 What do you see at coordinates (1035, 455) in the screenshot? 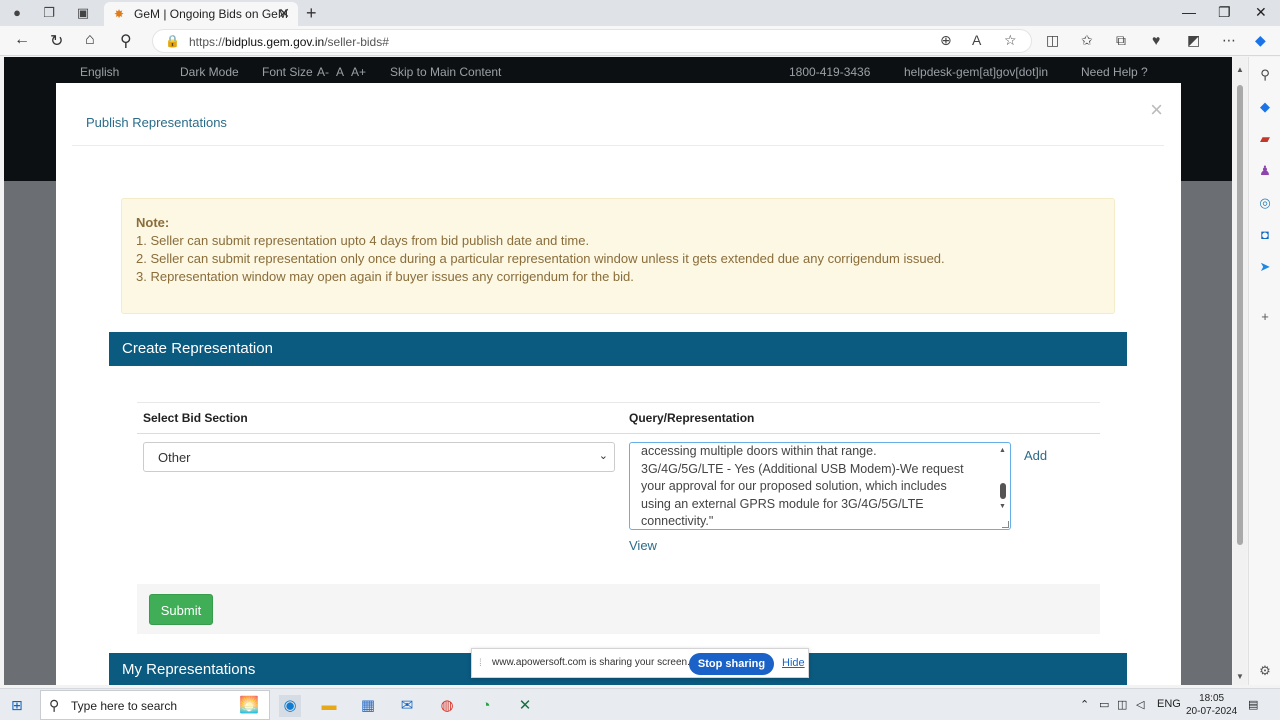
I see `add-link: Add` at bounding box center [1035, 455].